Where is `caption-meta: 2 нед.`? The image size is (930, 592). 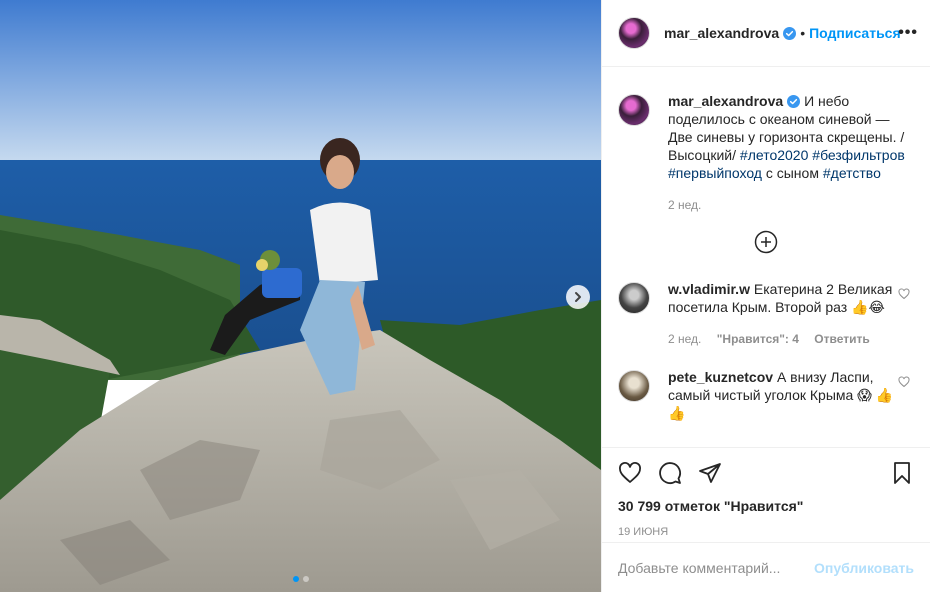
caption-meta: 2 нед. is located at coordinates (788, 205).